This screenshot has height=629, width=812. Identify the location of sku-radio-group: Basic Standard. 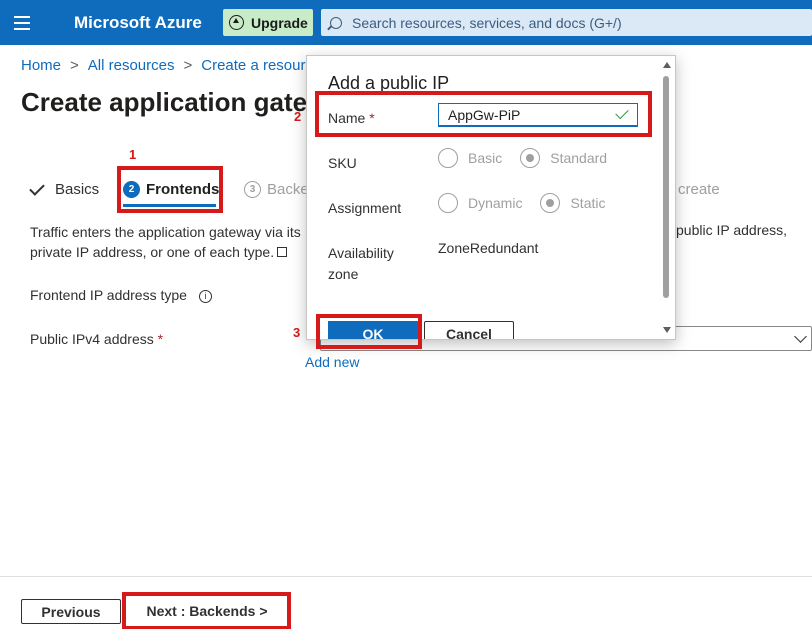
(522, 158).